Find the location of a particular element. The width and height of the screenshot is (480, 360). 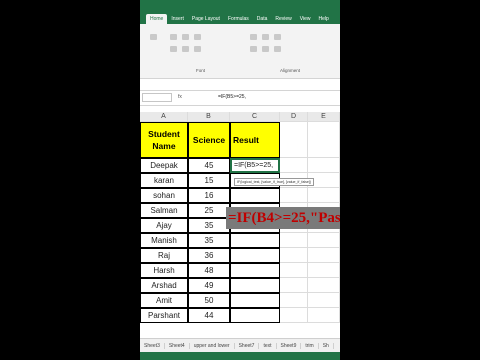

sheet-tab: Sh is located at coordinates (326, 346).